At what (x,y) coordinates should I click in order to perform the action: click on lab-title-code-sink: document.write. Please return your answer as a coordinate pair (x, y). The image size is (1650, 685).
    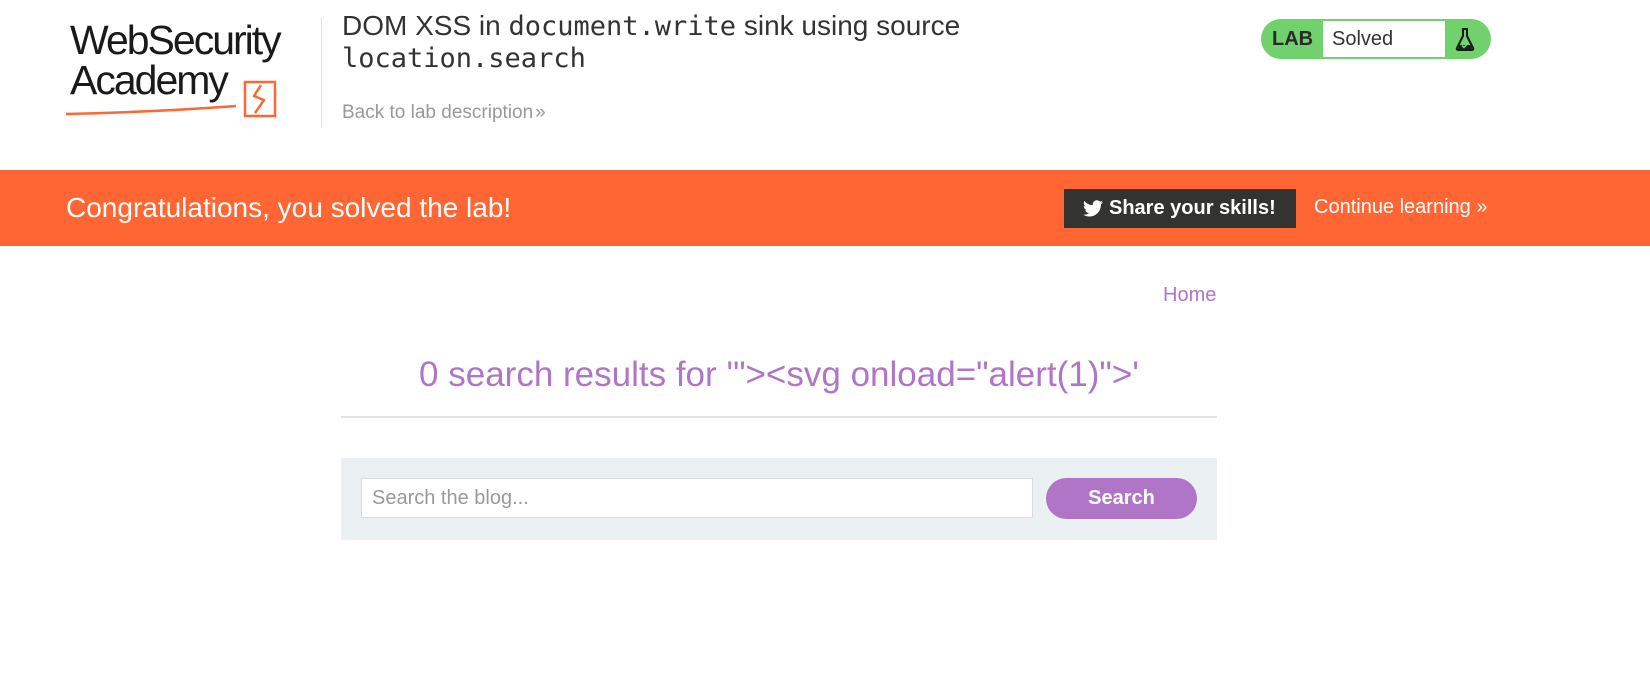
    Looking at the image, I should click on (622, 26).